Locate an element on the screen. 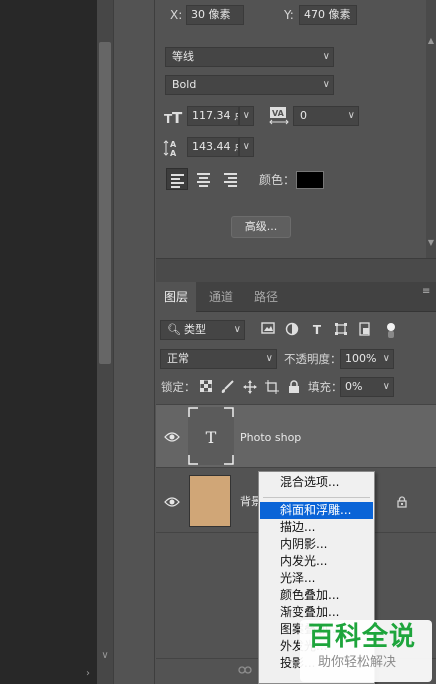  y-position-field: 470 像素 is located at coordinates (328, 15).